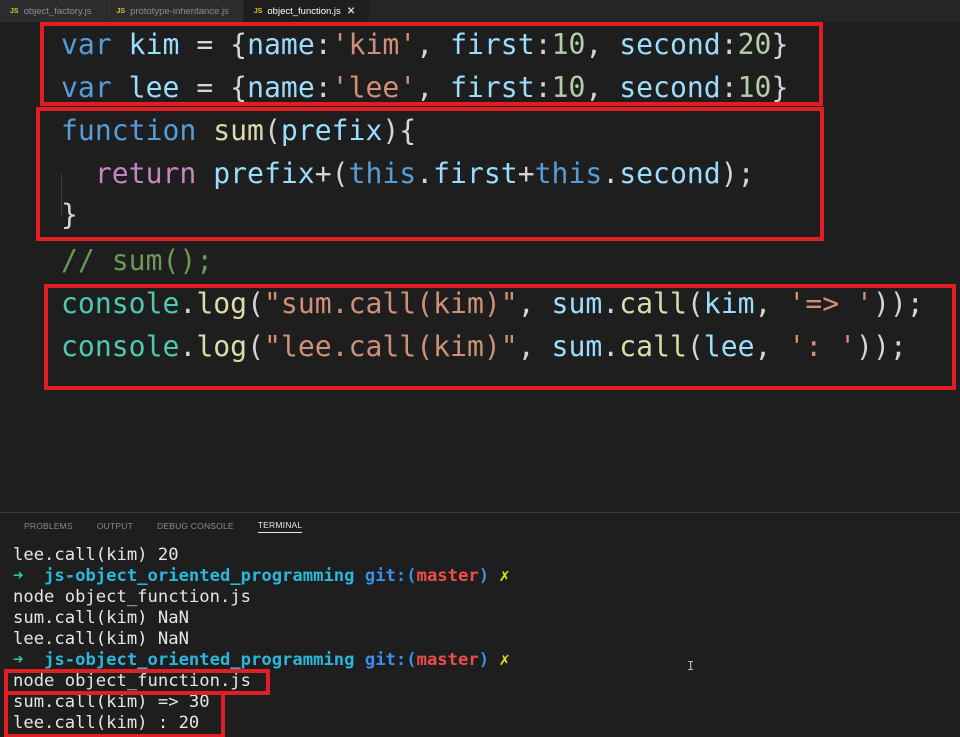 This screenshot has height=737, width=960. I want to click on tab-label: object_function.js, so click(304, 11).